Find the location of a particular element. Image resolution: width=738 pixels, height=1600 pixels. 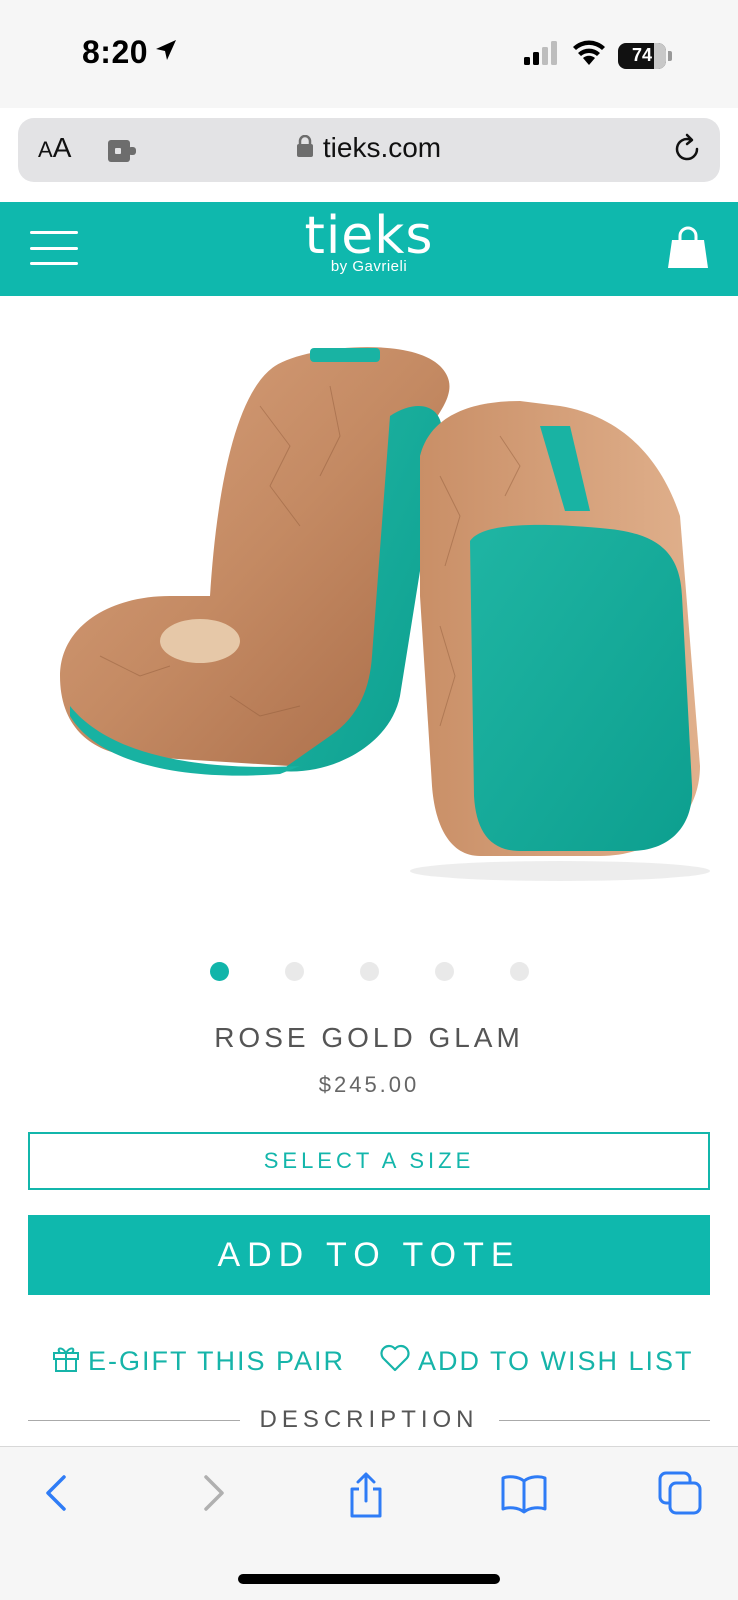

battery-icon: 74 is located at coordinates (645, 55).